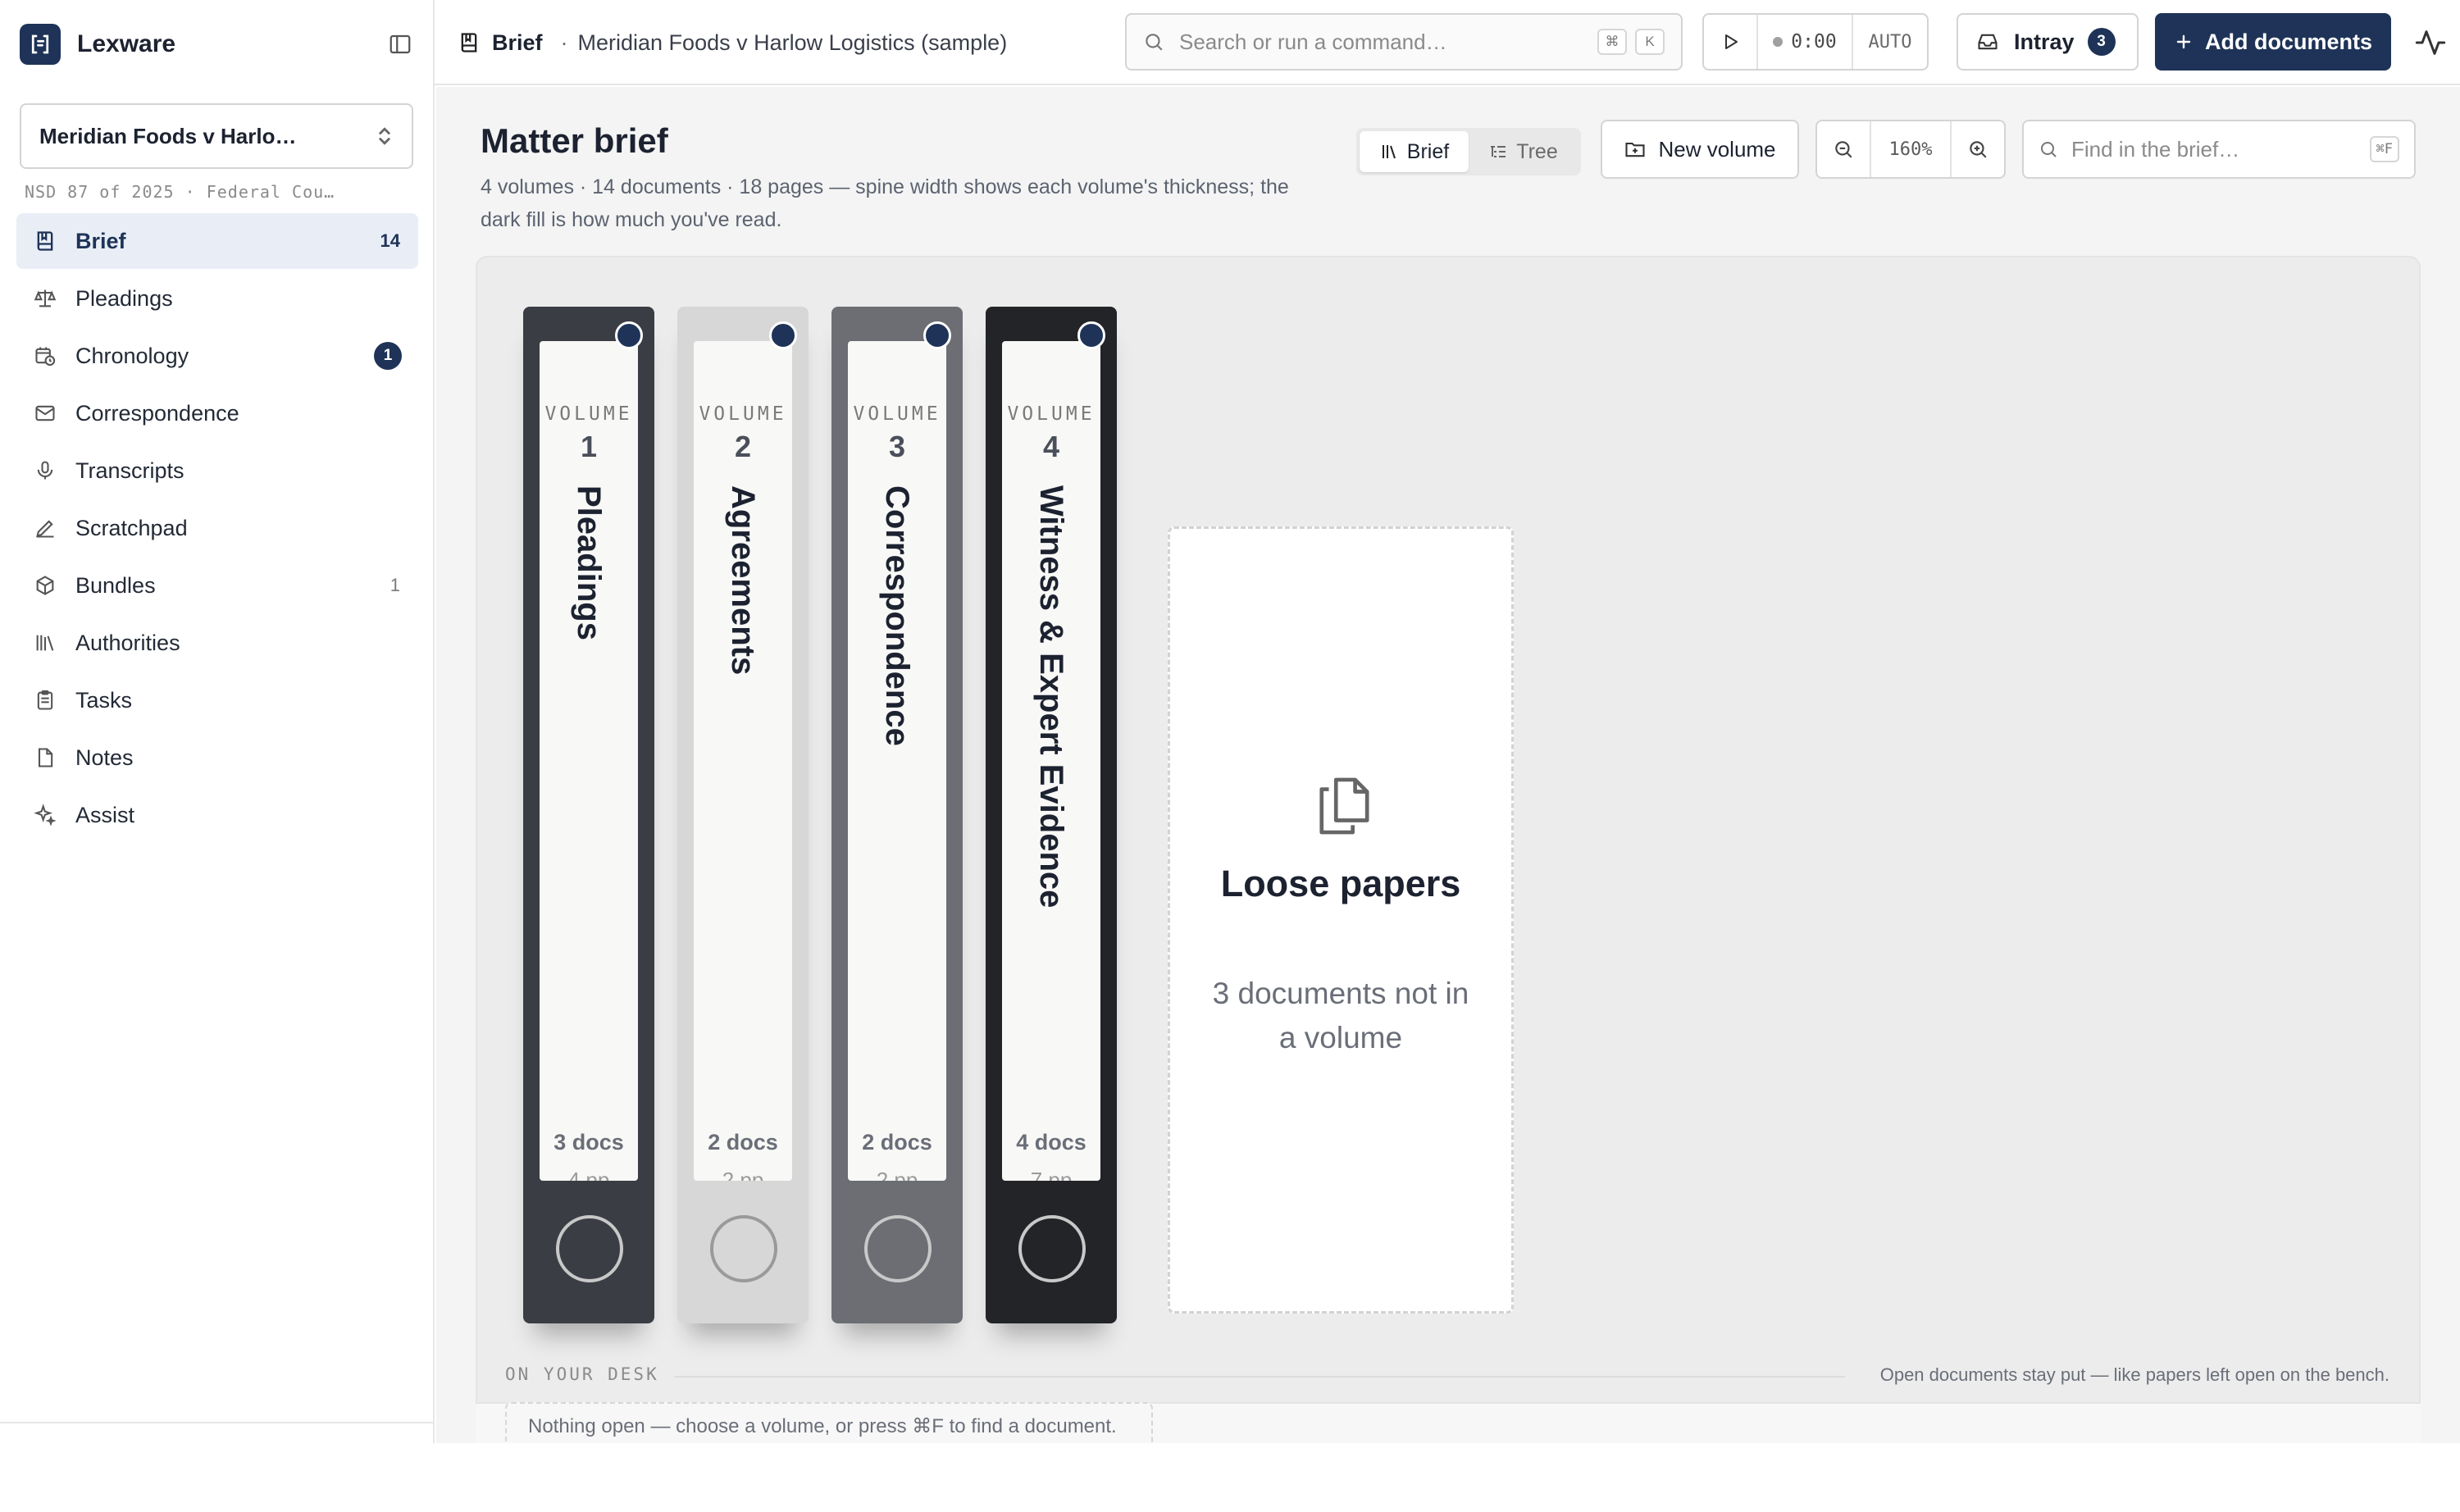 The image size is (2460, 1512). Describe the element at coordinates (388, 356) in the screenshot. I see `sidebar-item-badge: 1` at that location.